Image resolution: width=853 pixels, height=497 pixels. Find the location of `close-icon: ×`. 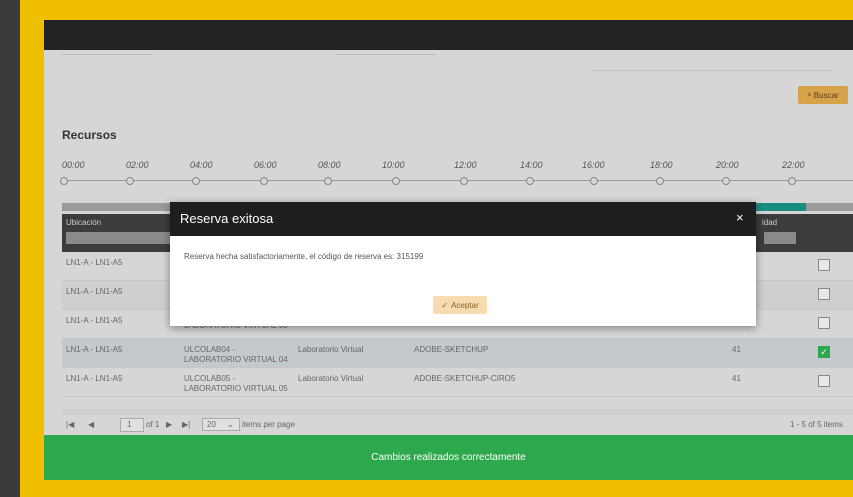

close-icon: × is located at coordinates (740, 217).